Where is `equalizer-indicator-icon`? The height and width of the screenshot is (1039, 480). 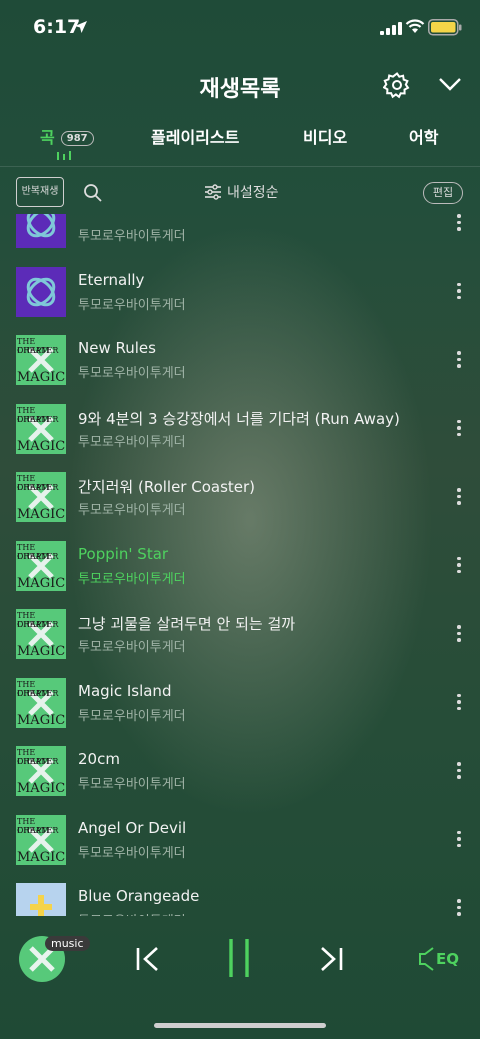
equalizer-indicator-icon is located at coordinates (64, 155).